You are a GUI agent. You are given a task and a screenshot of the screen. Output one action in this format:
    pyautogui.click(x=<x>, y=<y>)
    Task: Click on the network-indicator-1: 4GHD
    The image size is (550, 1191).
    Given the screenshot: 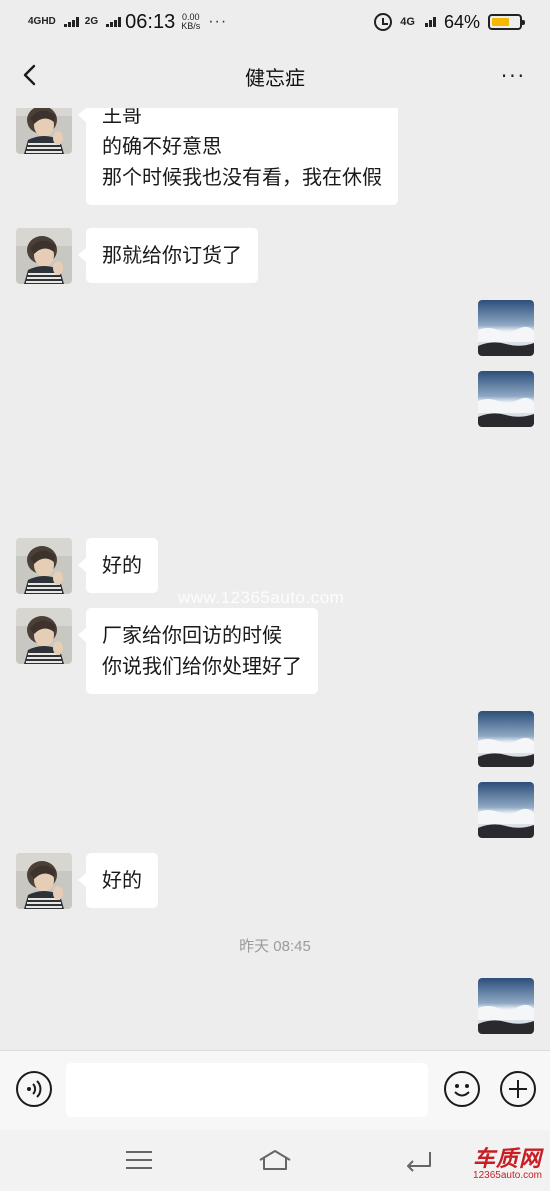 What is the action you would take?
    pyautogui.click(x=45, y=22)
    